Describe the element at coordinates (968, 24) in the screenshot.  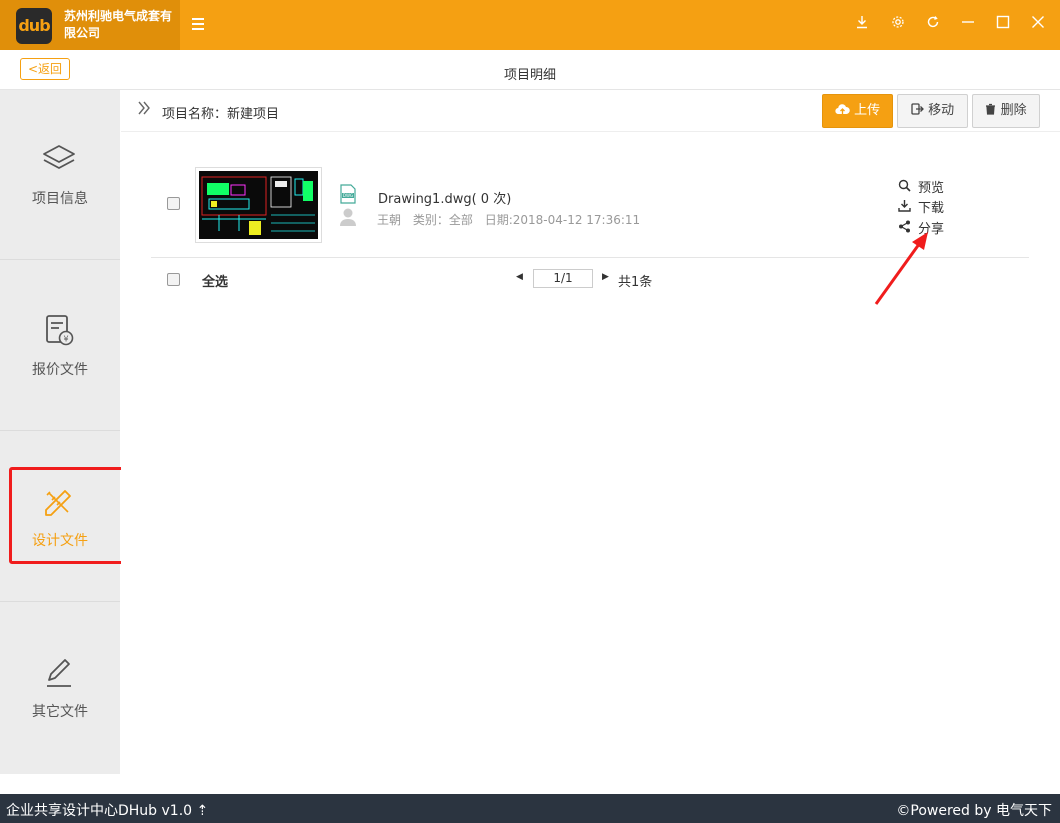
I see `minimize-icon` at that location.